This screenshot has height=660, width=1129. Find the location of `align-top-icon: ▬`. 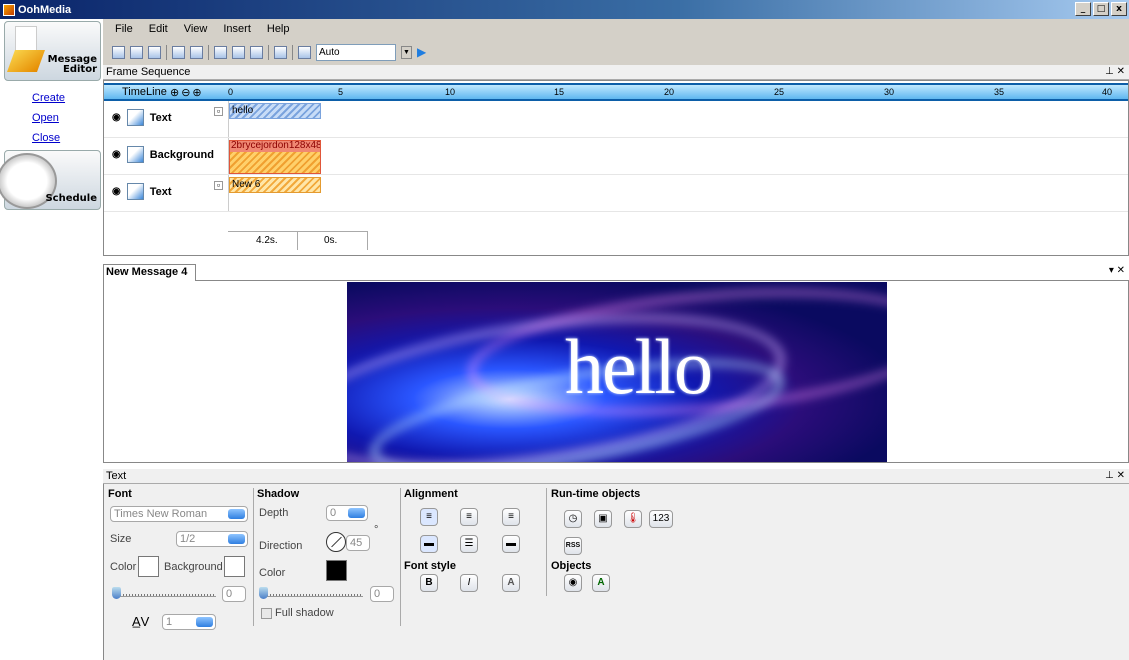

align-top-icon: ▬ is located at coordinates (429, 544).